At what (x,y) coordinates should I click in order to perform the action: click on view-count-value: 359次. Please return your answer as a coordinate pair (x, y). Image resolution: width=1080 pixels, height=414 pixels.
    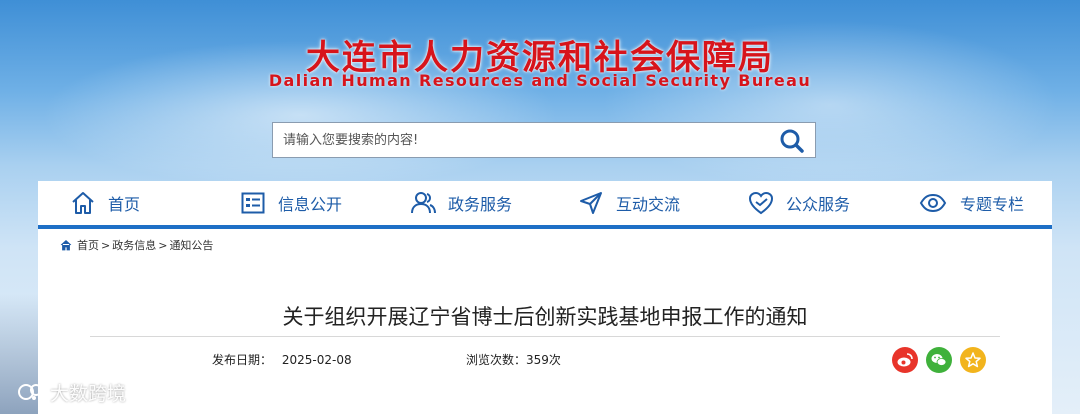
    Looking at the image, I should click on (543, 360).